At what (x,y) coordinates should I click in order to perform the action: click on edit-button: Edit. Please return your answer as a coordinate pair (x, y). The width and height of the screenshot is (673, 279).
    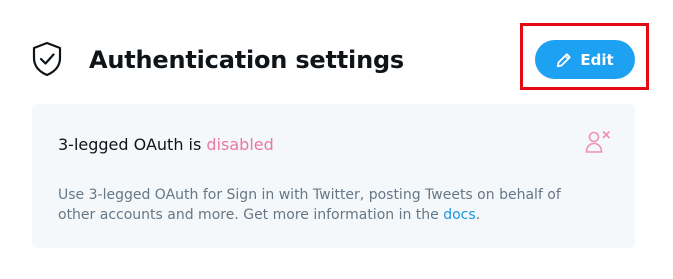
    Looking at the image, I should click on (585, 59).